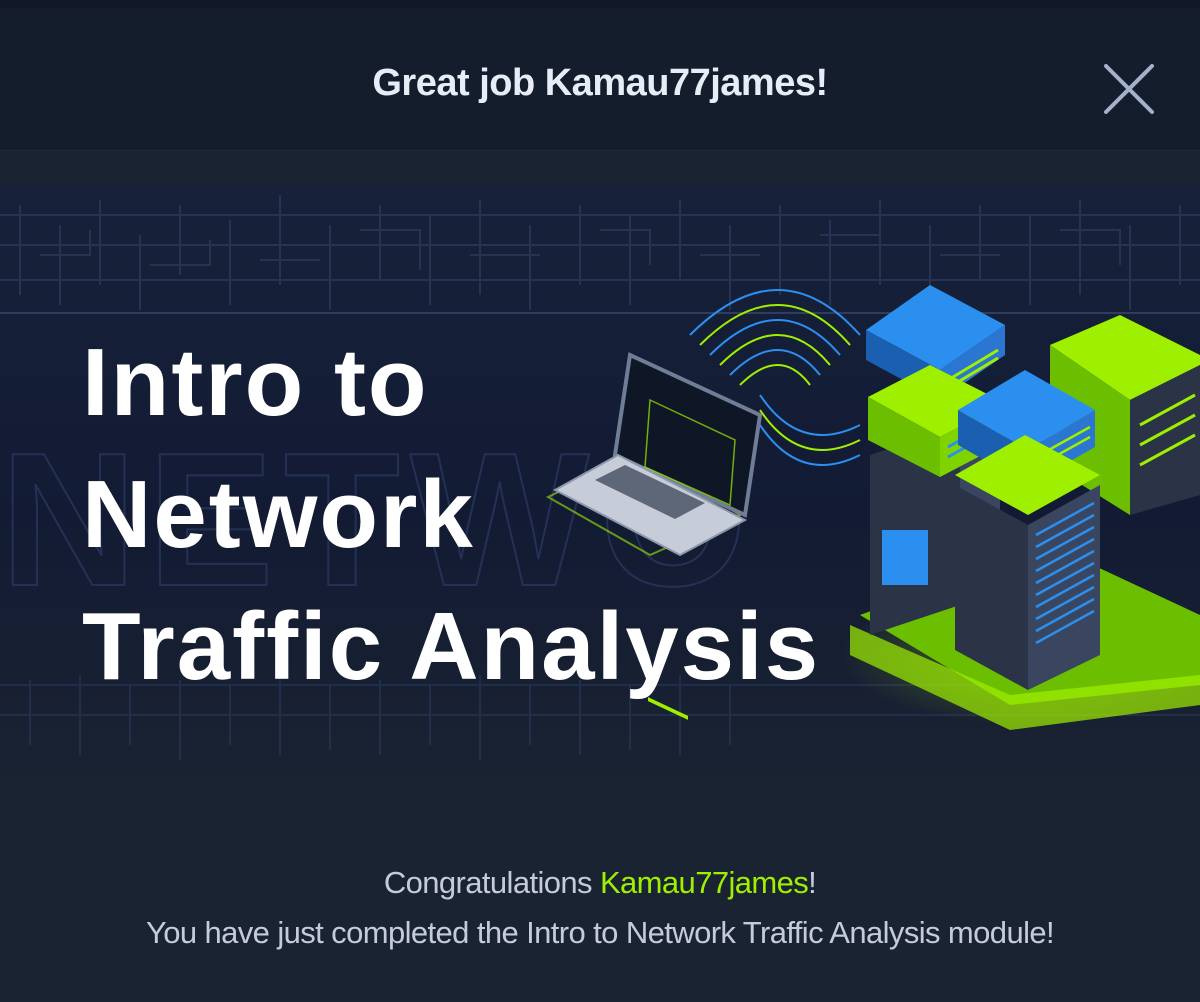  Describe the element at coordinates (704, 882) in the screenshot. I see `username-highlight: Kamau77james` at that location.